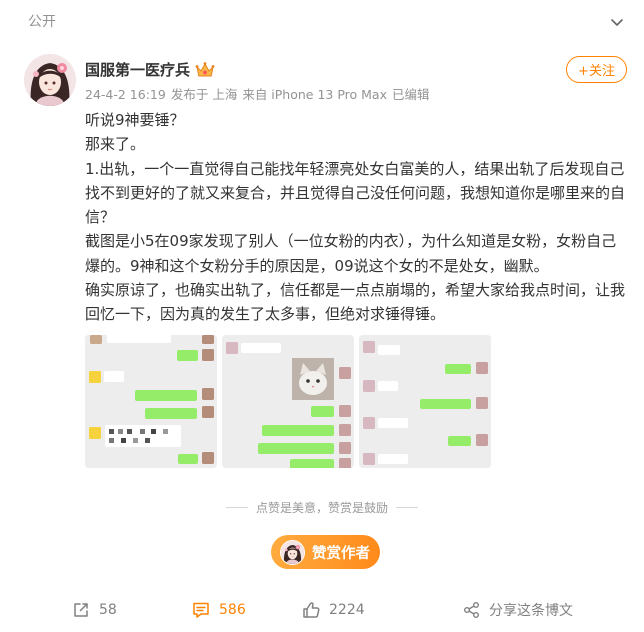  What do you see at coordinates (531, 611) in the screenshot?
I see `share-label: 分享这条博文` at bounding box center [531, 611].